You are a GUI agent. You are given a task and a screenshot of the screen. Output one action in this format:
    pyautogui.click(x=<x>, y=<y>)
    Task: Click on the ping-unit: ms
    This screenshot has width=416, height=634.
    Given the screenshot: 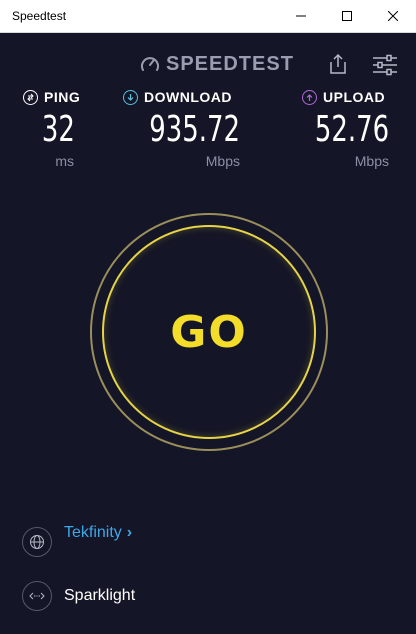 What is the action you would take?
    pyautogui.click(x=64, y=161)
    